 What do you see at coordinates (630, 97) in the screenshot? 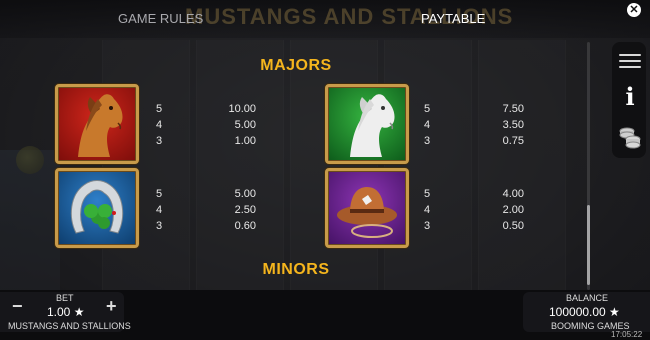
I see `info-icon: i` at bounding box center [630, 97].